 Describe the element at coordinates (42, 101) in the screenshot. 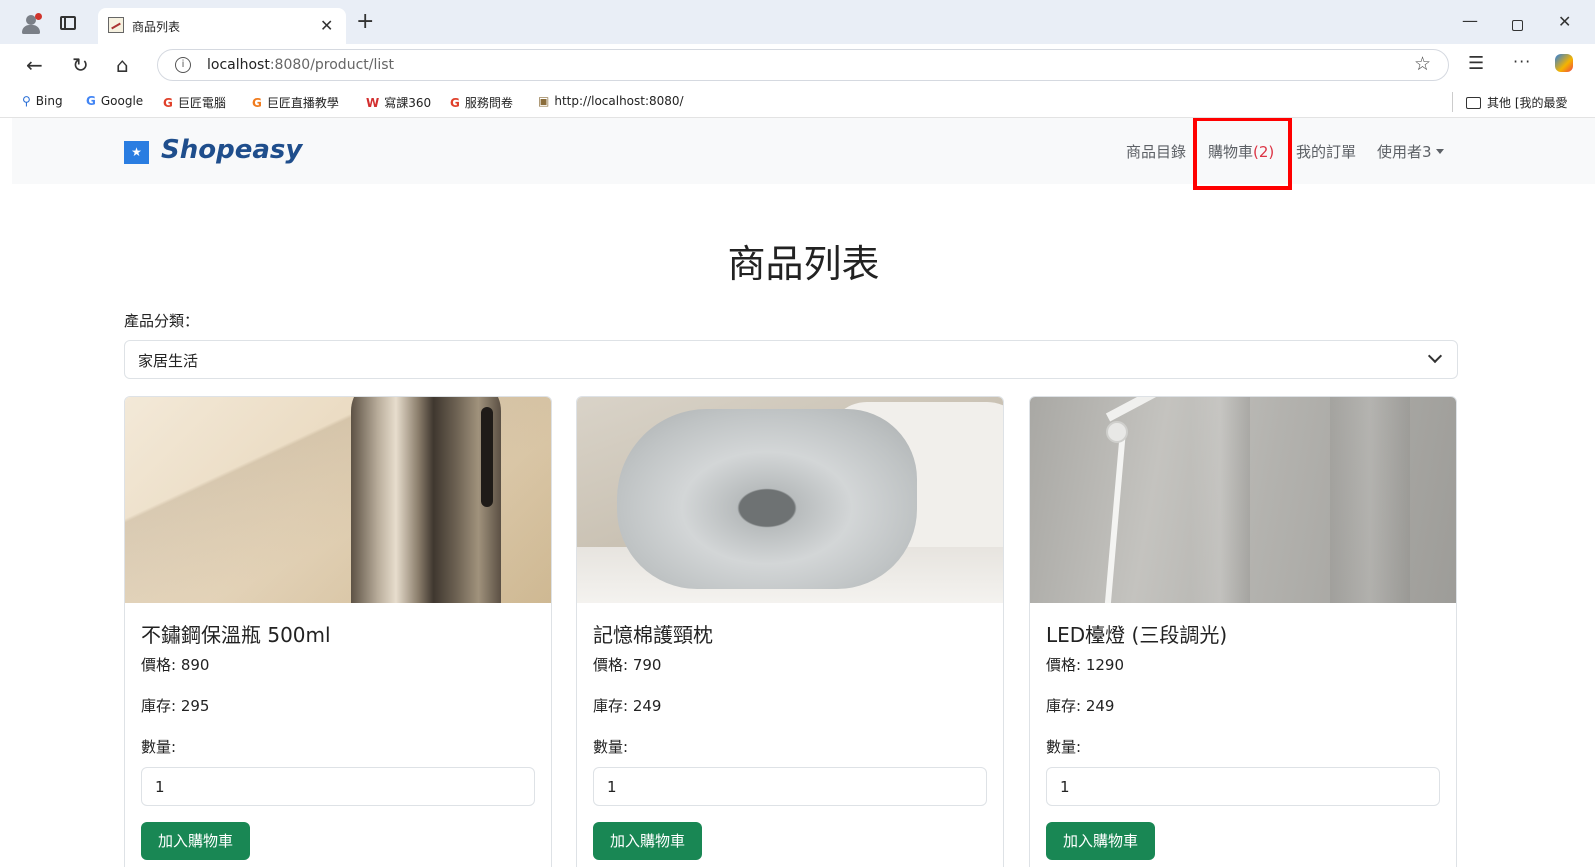

I see `bookmark-bing: ⚲ Bing` at that location.